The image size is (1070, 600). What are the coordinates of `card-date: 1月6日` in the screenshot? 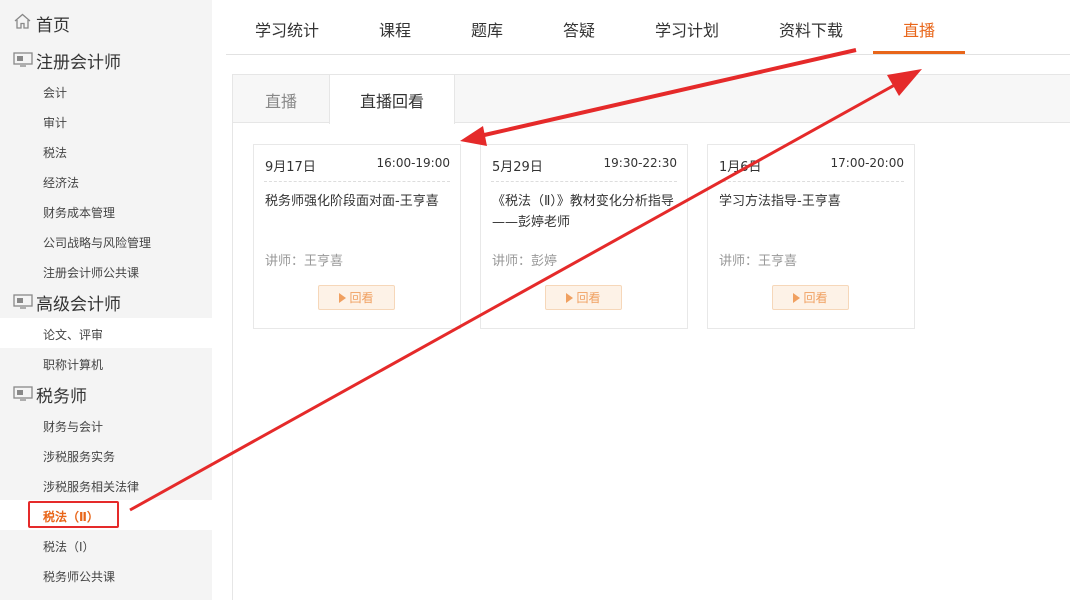 It's located at (740, 167).